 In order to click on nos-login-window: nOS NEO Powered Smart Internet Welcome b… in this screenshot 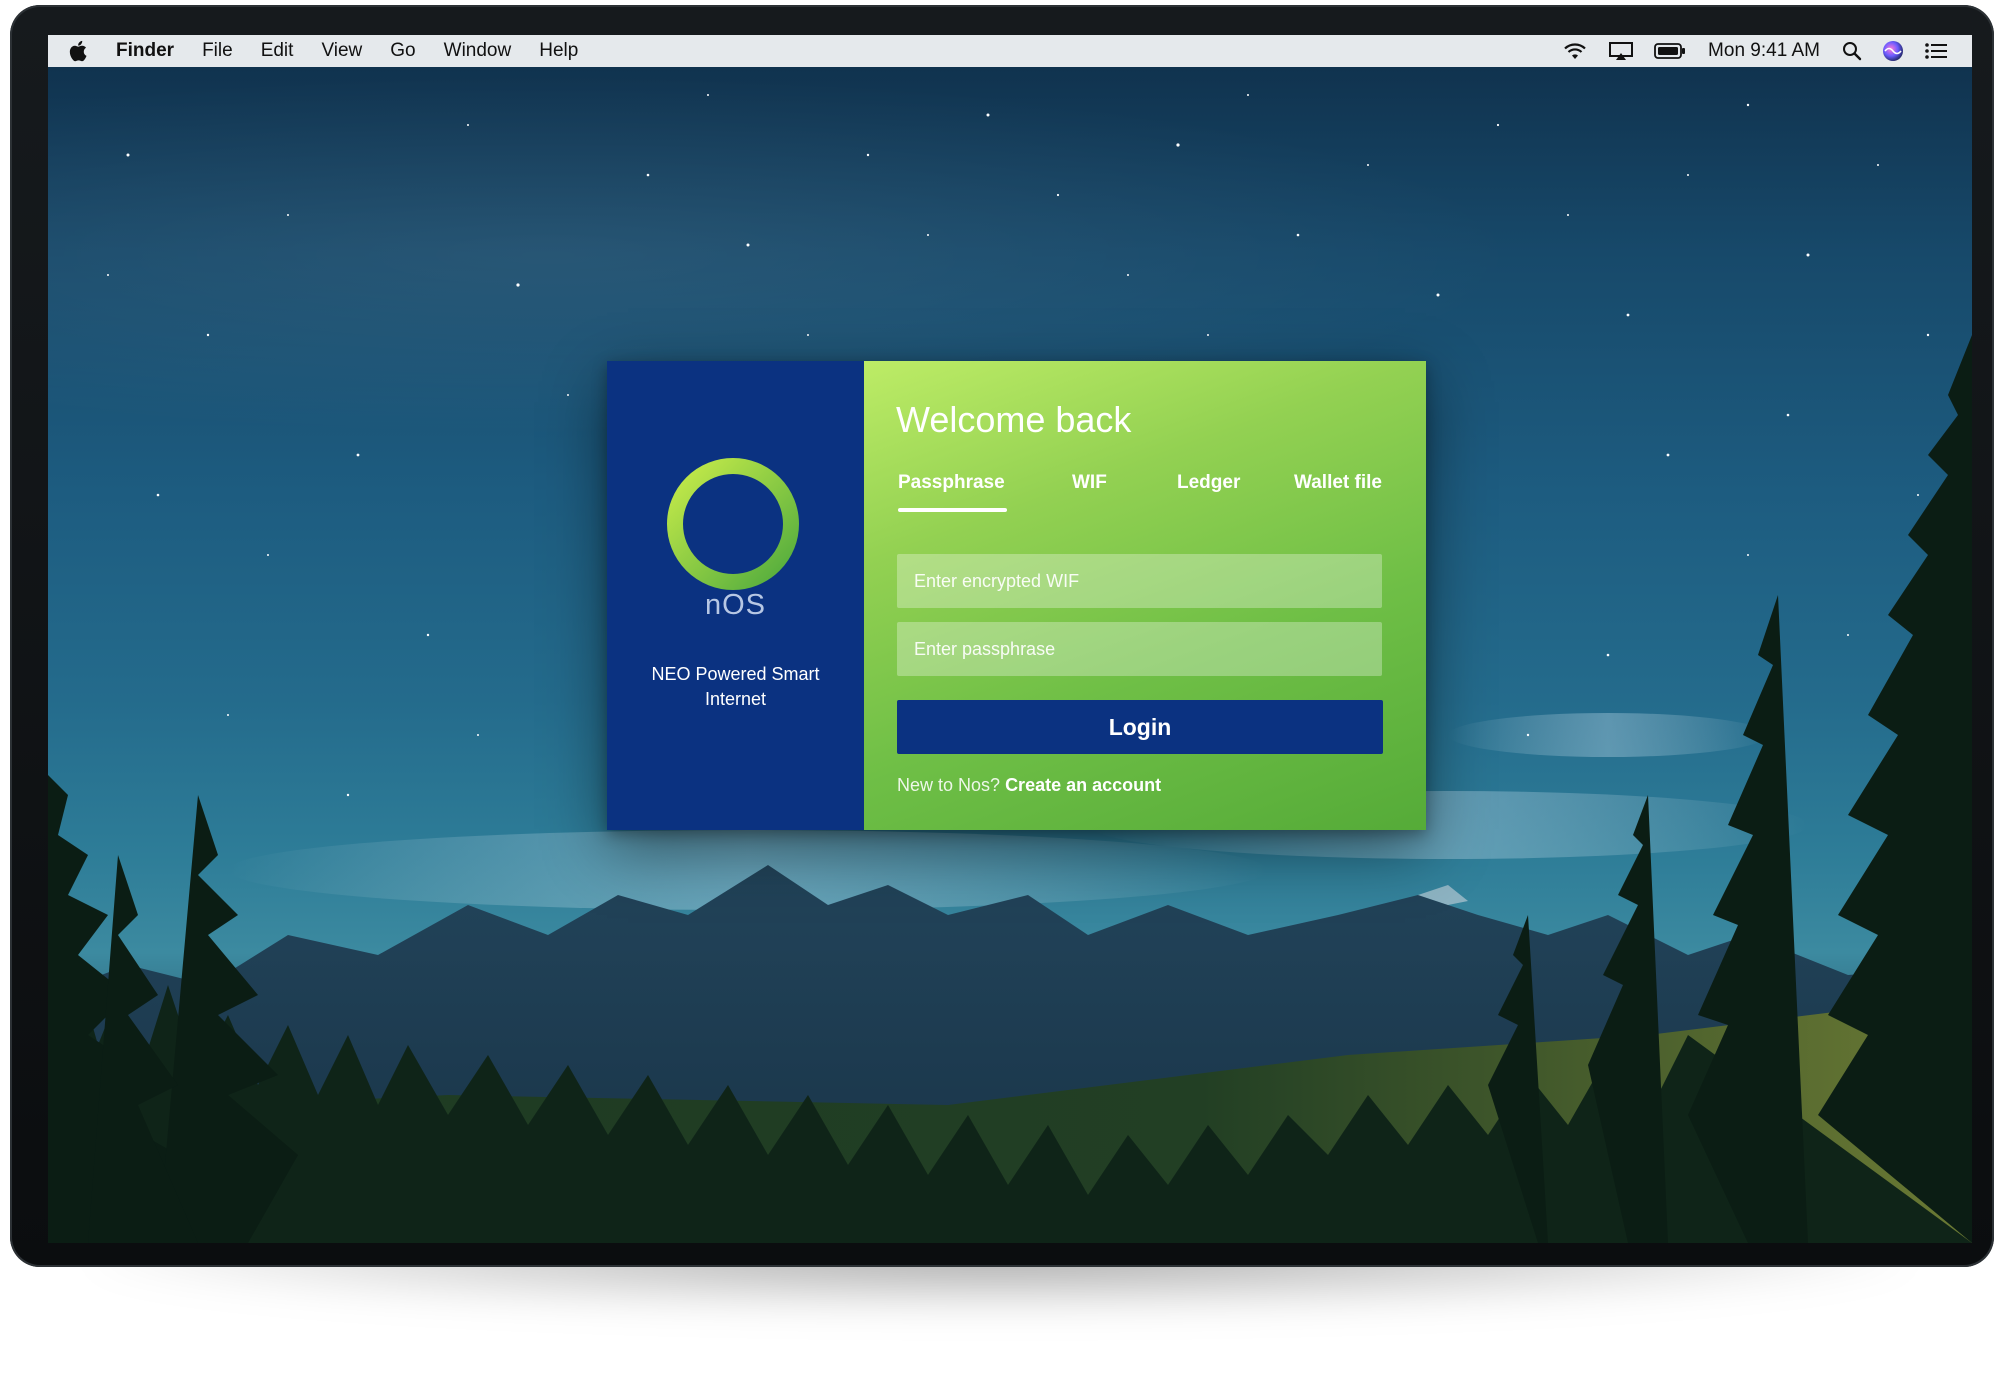, I will do `click(1016, 595)`.